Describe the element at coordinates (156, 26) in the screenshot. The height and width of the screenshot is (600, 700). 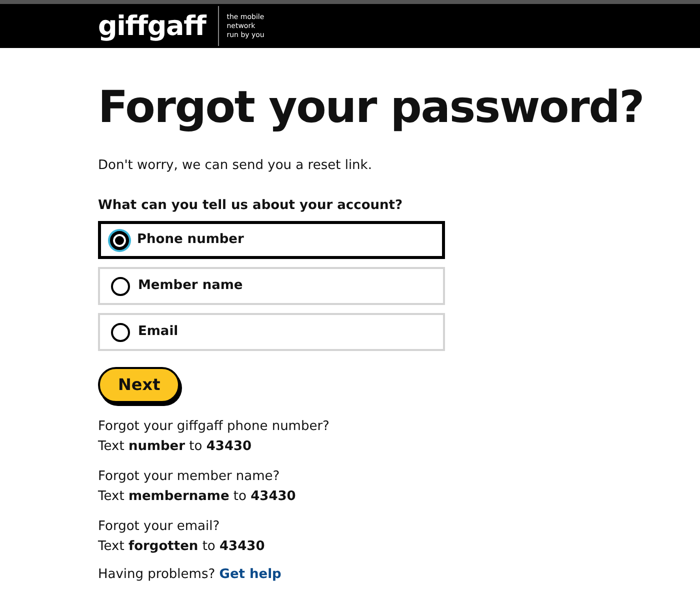
I see `logo: giffgaff` at that location.